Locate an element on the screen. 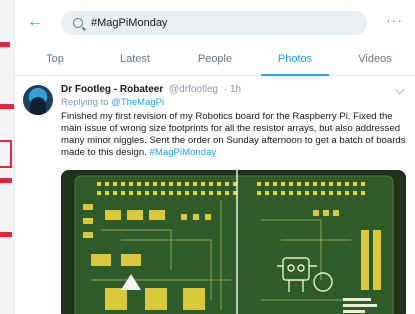 This screenshot has width=415, height=314. tab-people: People is located at coordinates (215, 60).